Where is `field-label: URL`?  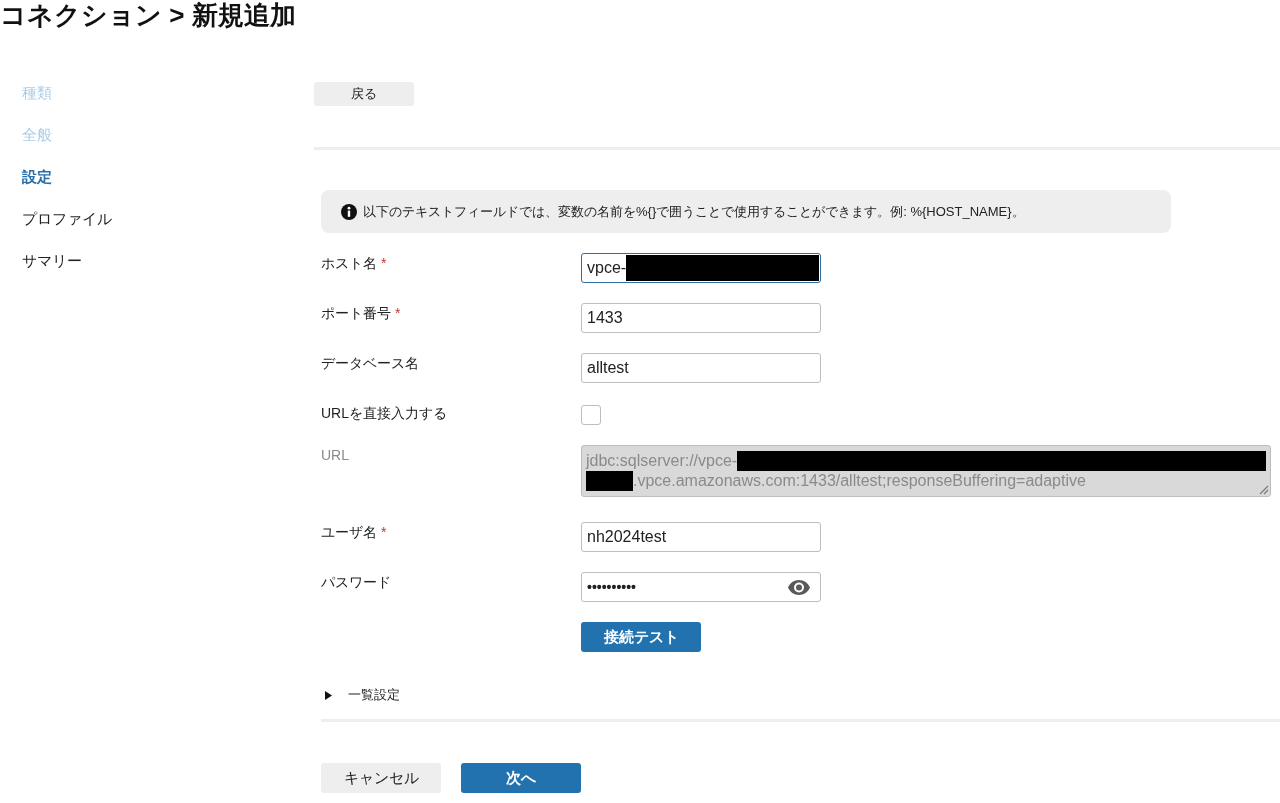
field-label: URL is located at coordinates (335, 455).